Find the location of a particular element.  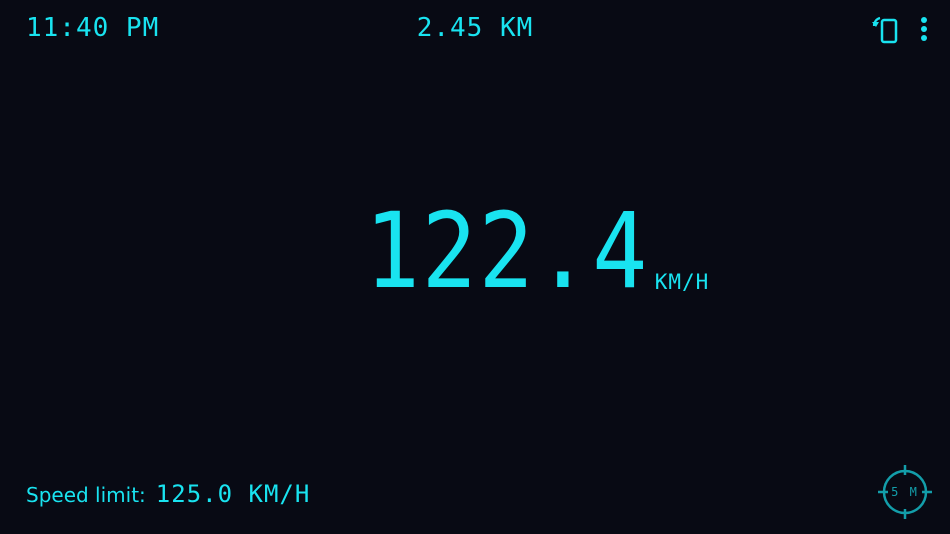

gps-accuracy-indicator: 5 M is located at coordinates (905, 492).